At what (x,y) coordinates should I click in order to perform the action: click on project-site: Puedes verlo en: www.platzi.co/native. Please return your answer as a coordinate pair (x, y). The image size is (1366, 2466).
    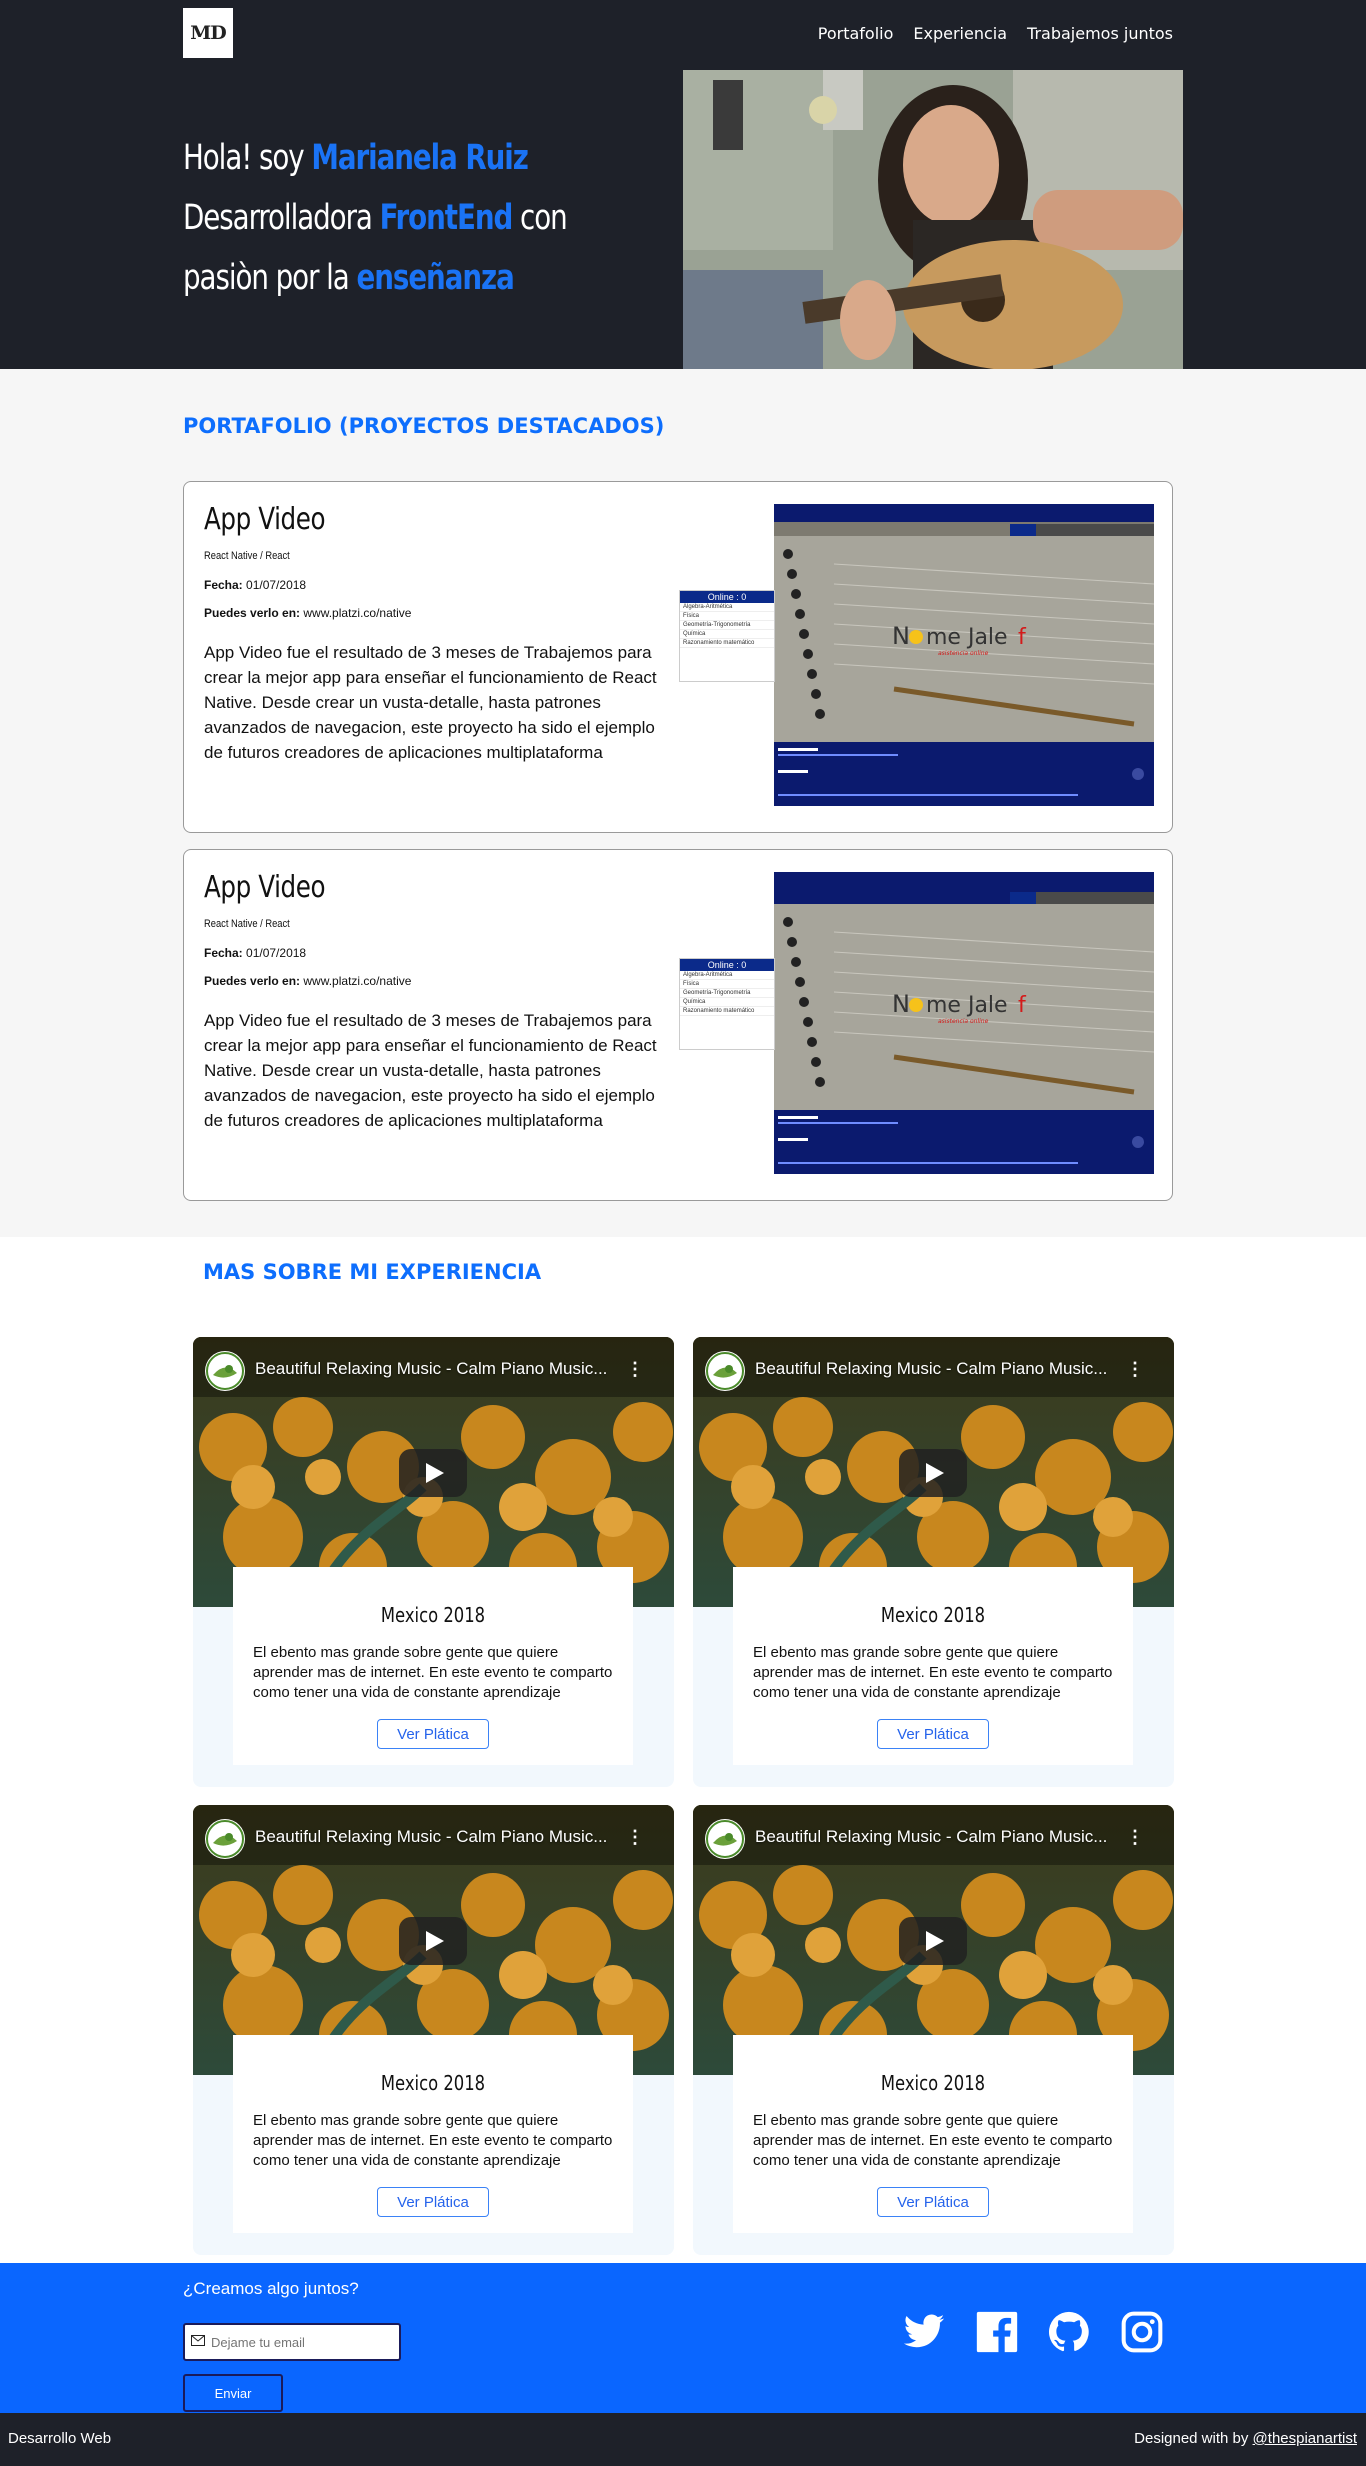
    Looking at the image, I should click on (307, 613).